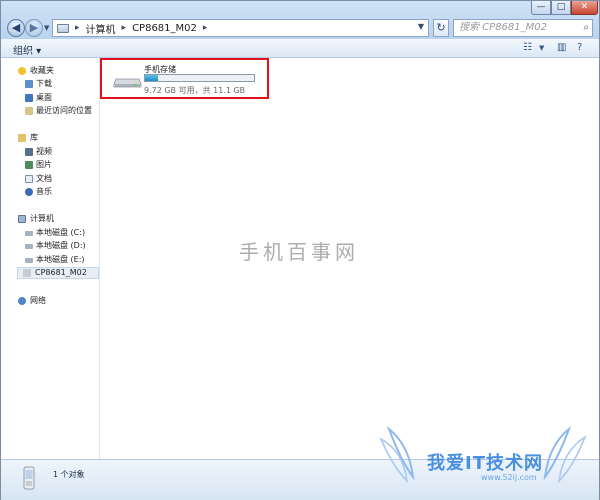  Describe the element at coordinates (42, 70) in the screenshot. I see `sidebar-group-label: 收藏夹` at that location.